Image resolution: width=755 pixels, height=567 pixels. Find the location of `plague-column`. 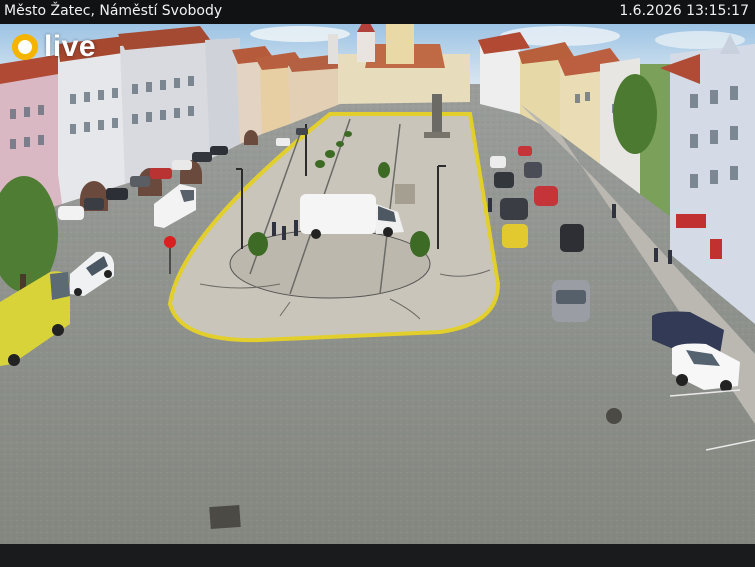

plague-column is located at coordinates (437, 114).